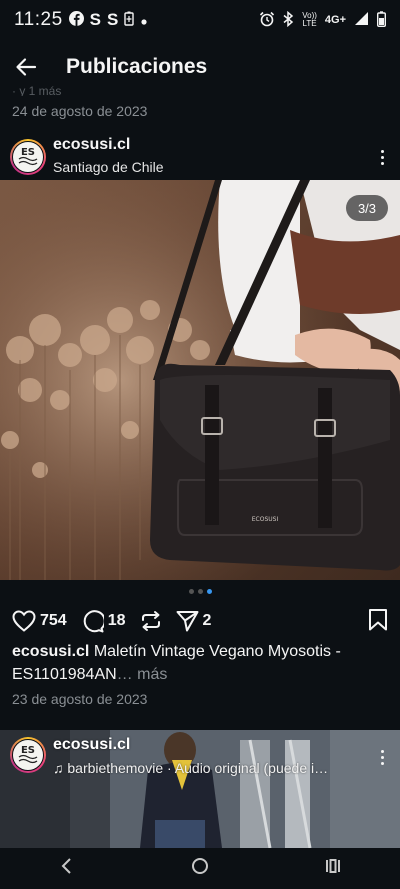 This screenshot has height=889, width=400. What do you see at coordinates (80, 699) in the screenshot?
I see `post-date: 23 de agosto de 2023` at bounding box center [80, 699].